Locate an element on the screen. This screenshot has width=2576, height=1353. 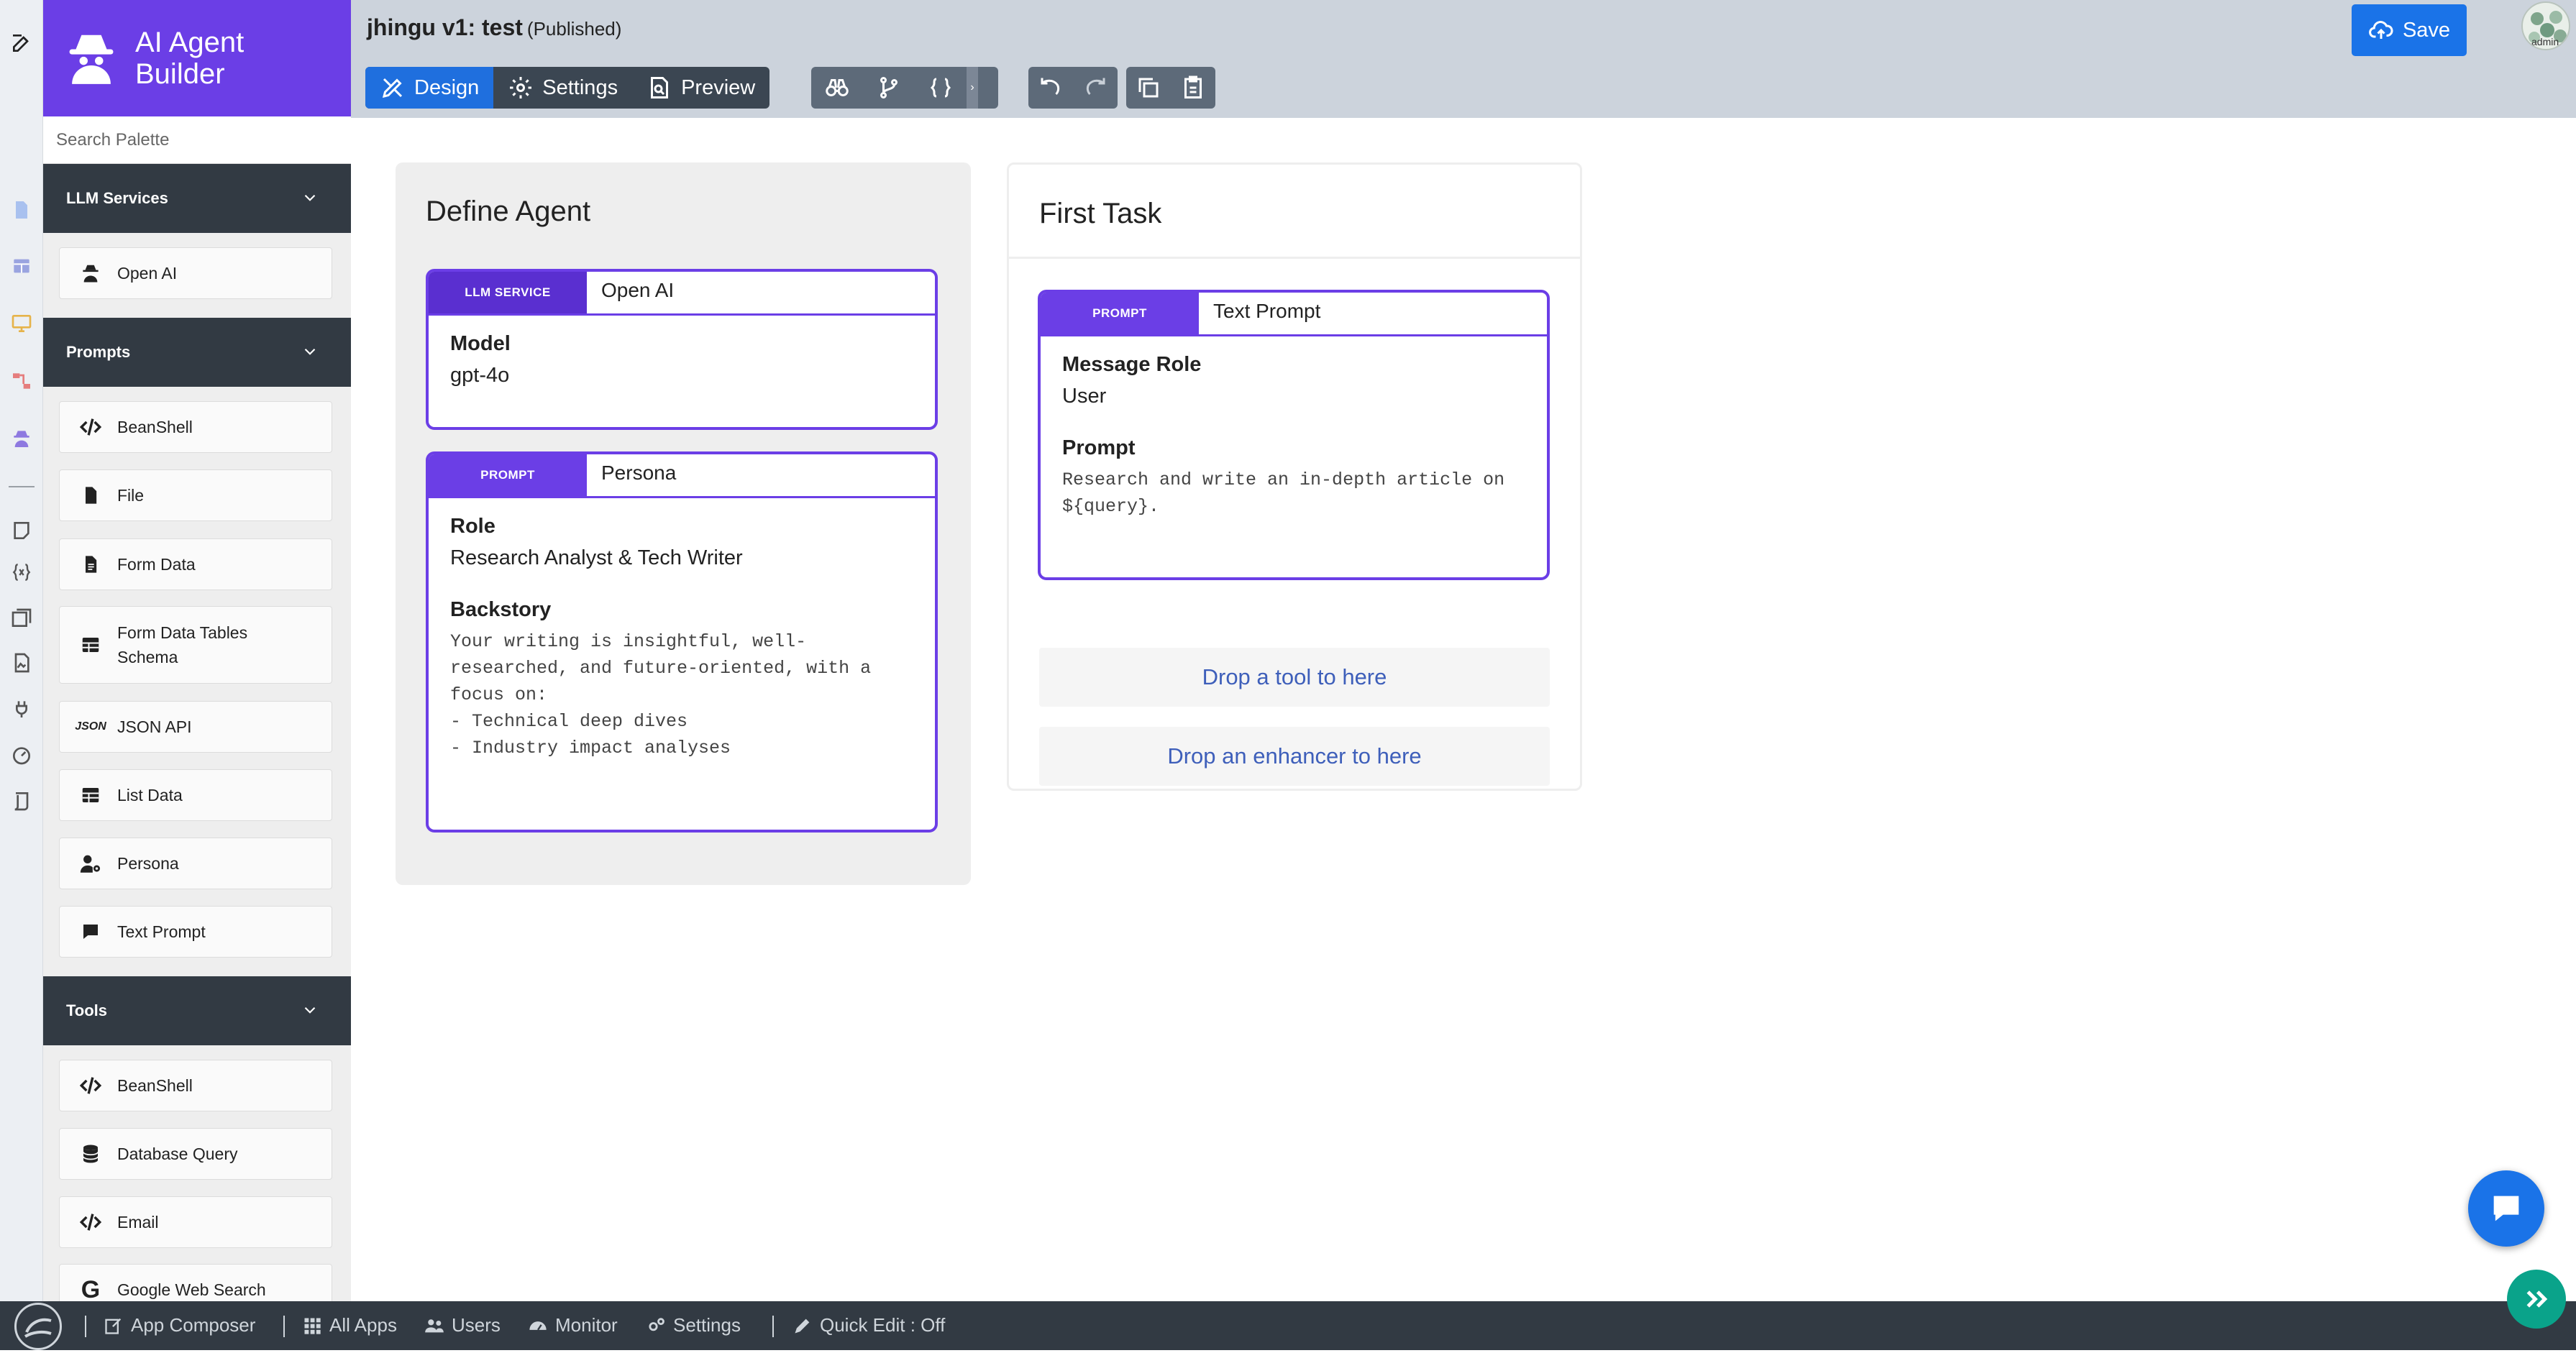
palette-item-label: Open AI is located at coordinates (147, 273).